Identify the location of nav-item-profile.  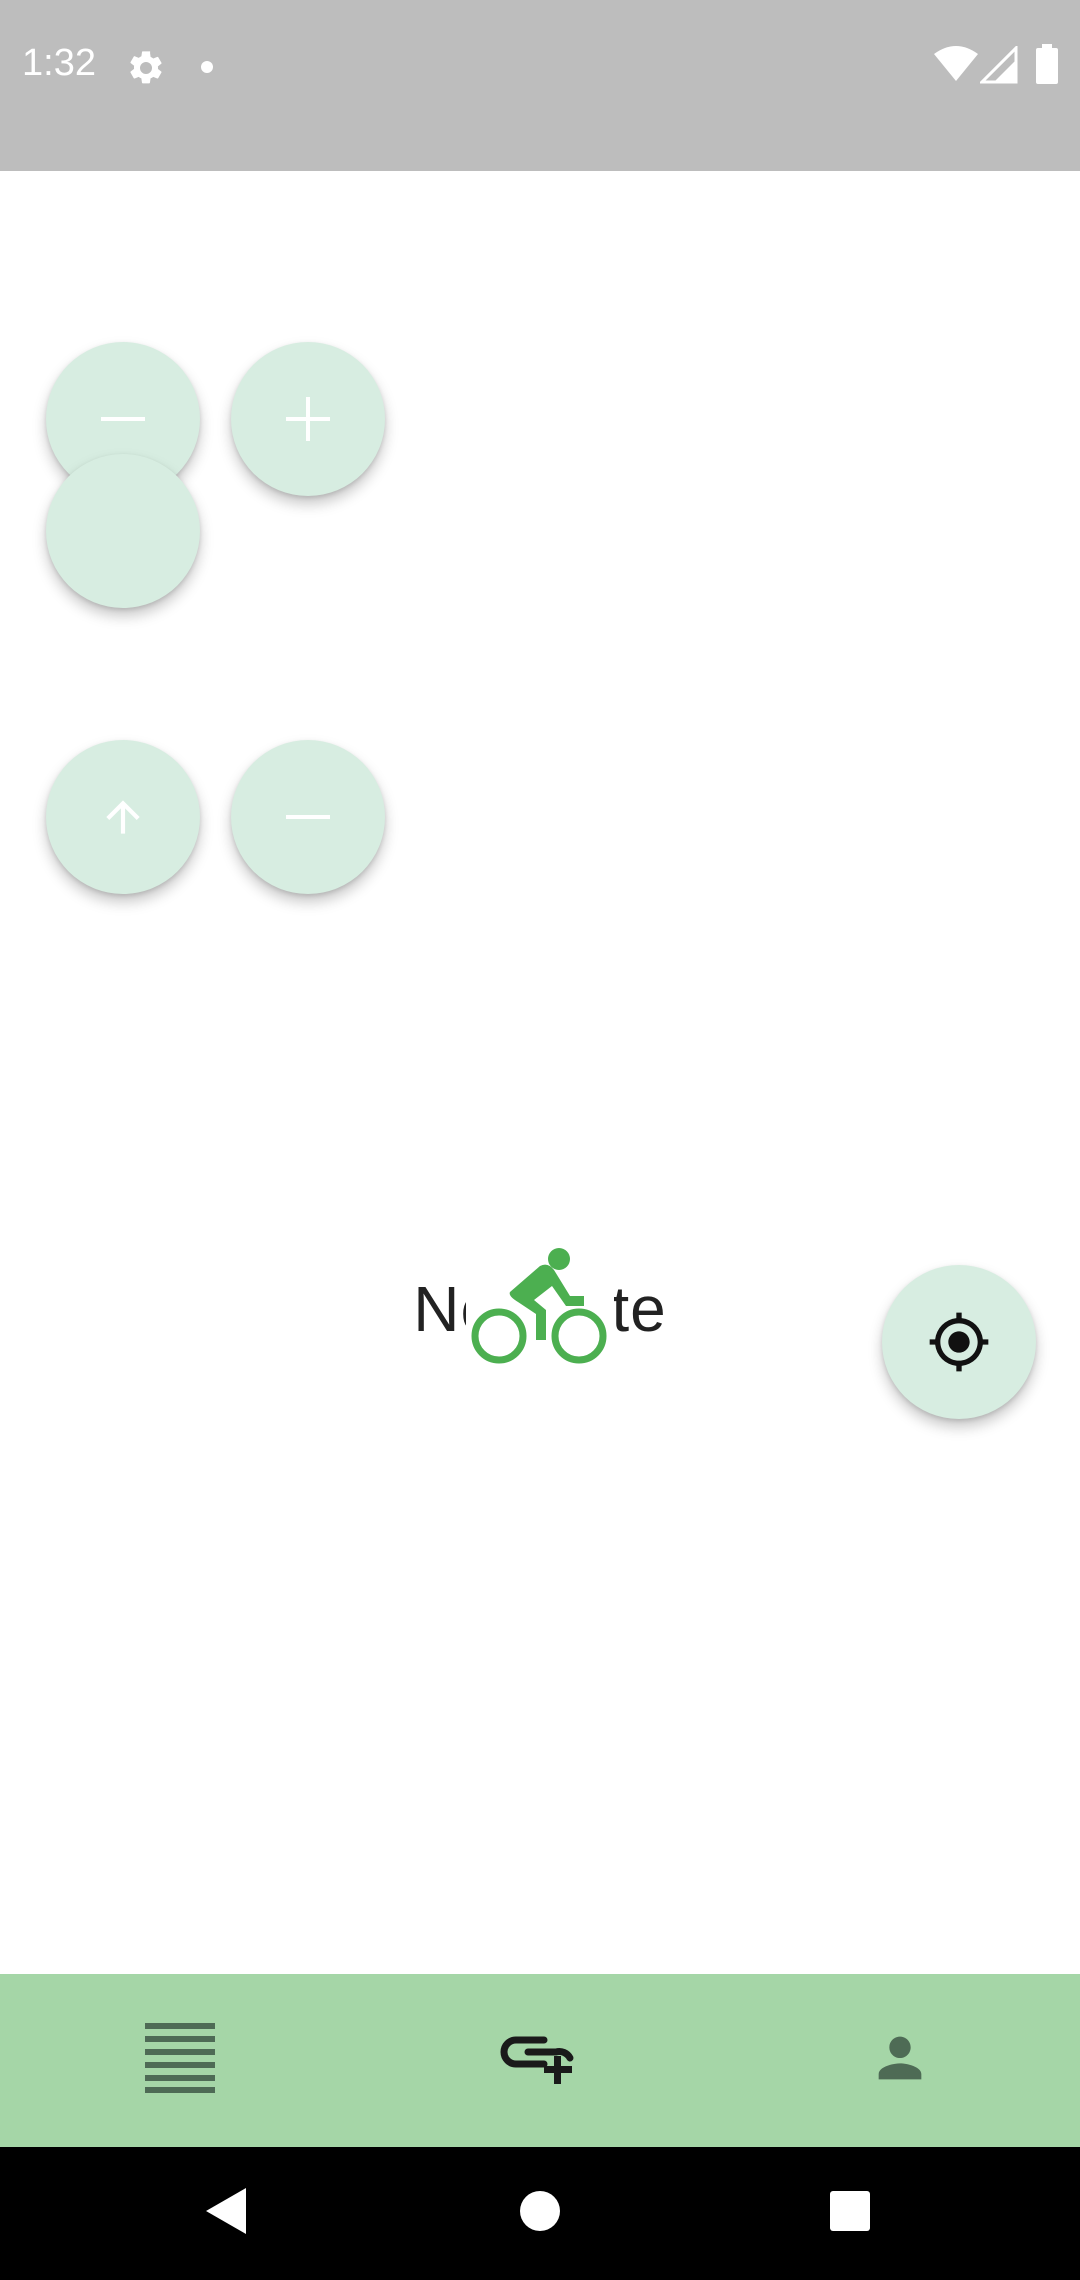
(900, 2060).